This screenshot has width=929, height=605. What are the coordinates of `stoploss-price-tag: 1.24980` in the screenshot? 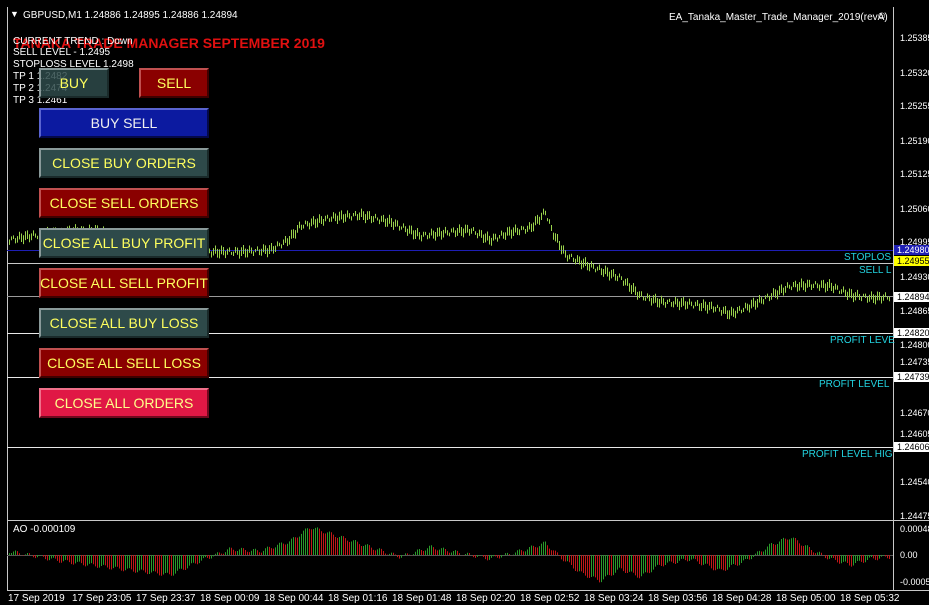 It's located at (911, 250).